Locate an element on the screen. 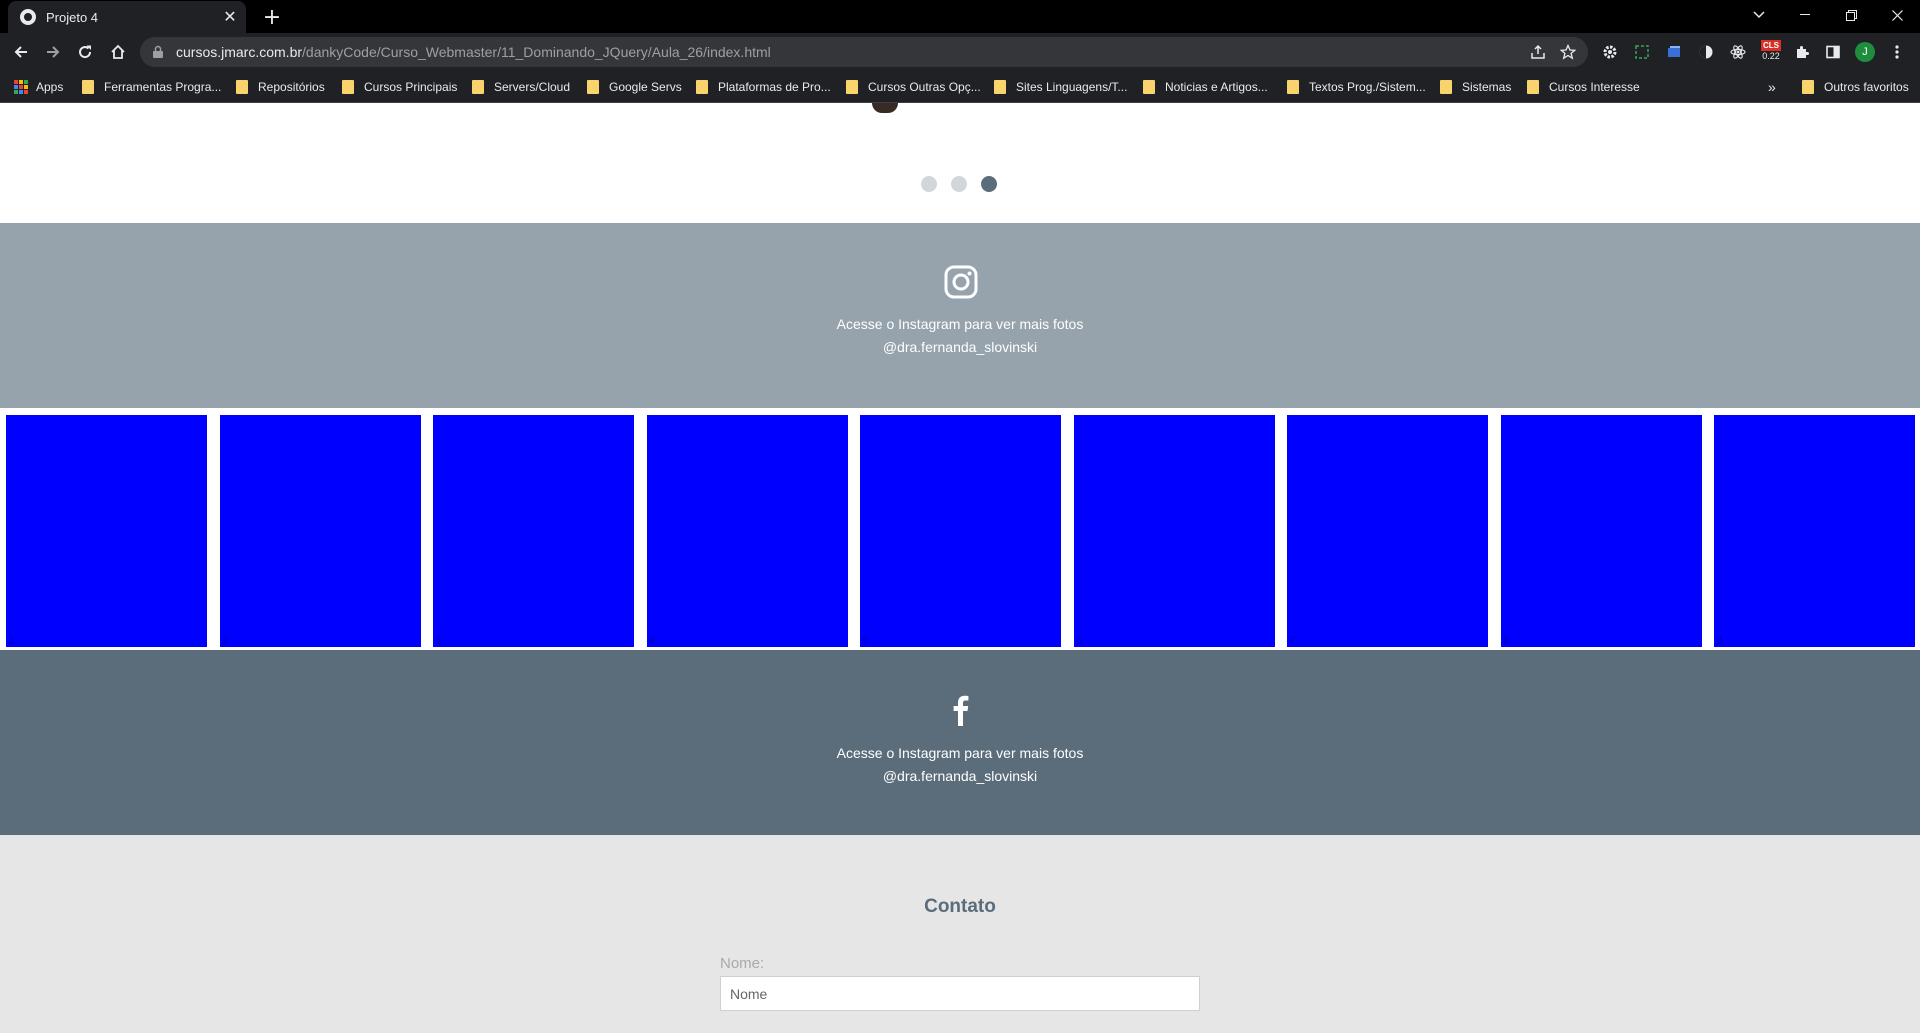  bookmark-folder: Sistemas is located at coordinates (1475, 87).